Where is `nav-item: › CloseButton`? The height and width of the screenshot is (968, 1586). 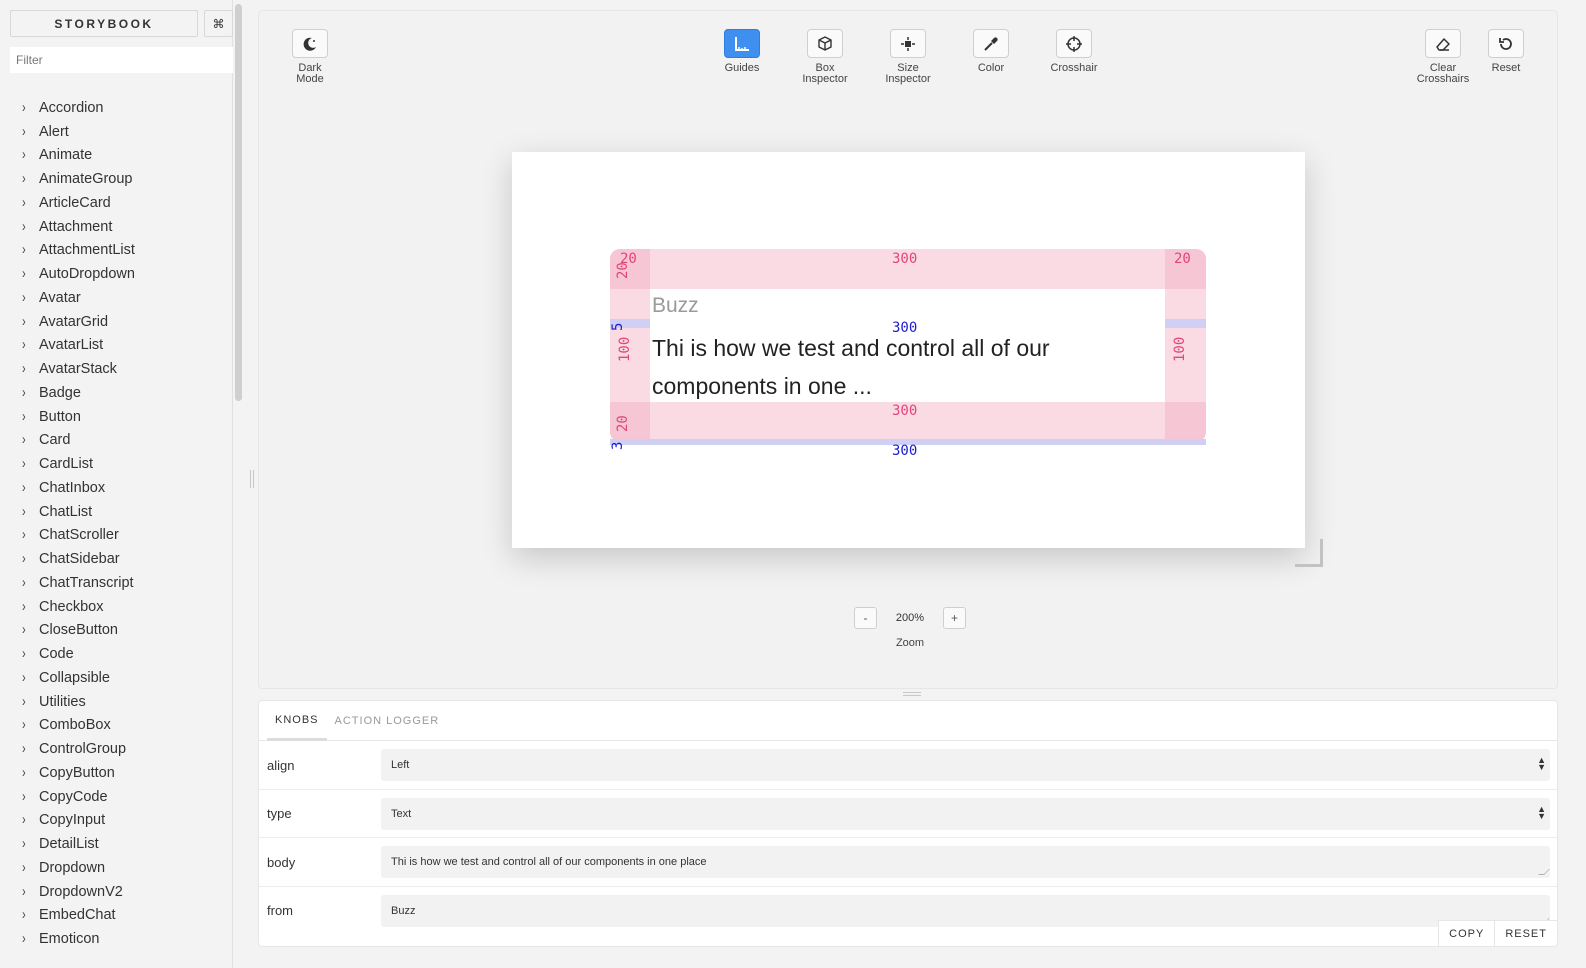
nav-item: › CloseButton is located at coordinates (116, 631).